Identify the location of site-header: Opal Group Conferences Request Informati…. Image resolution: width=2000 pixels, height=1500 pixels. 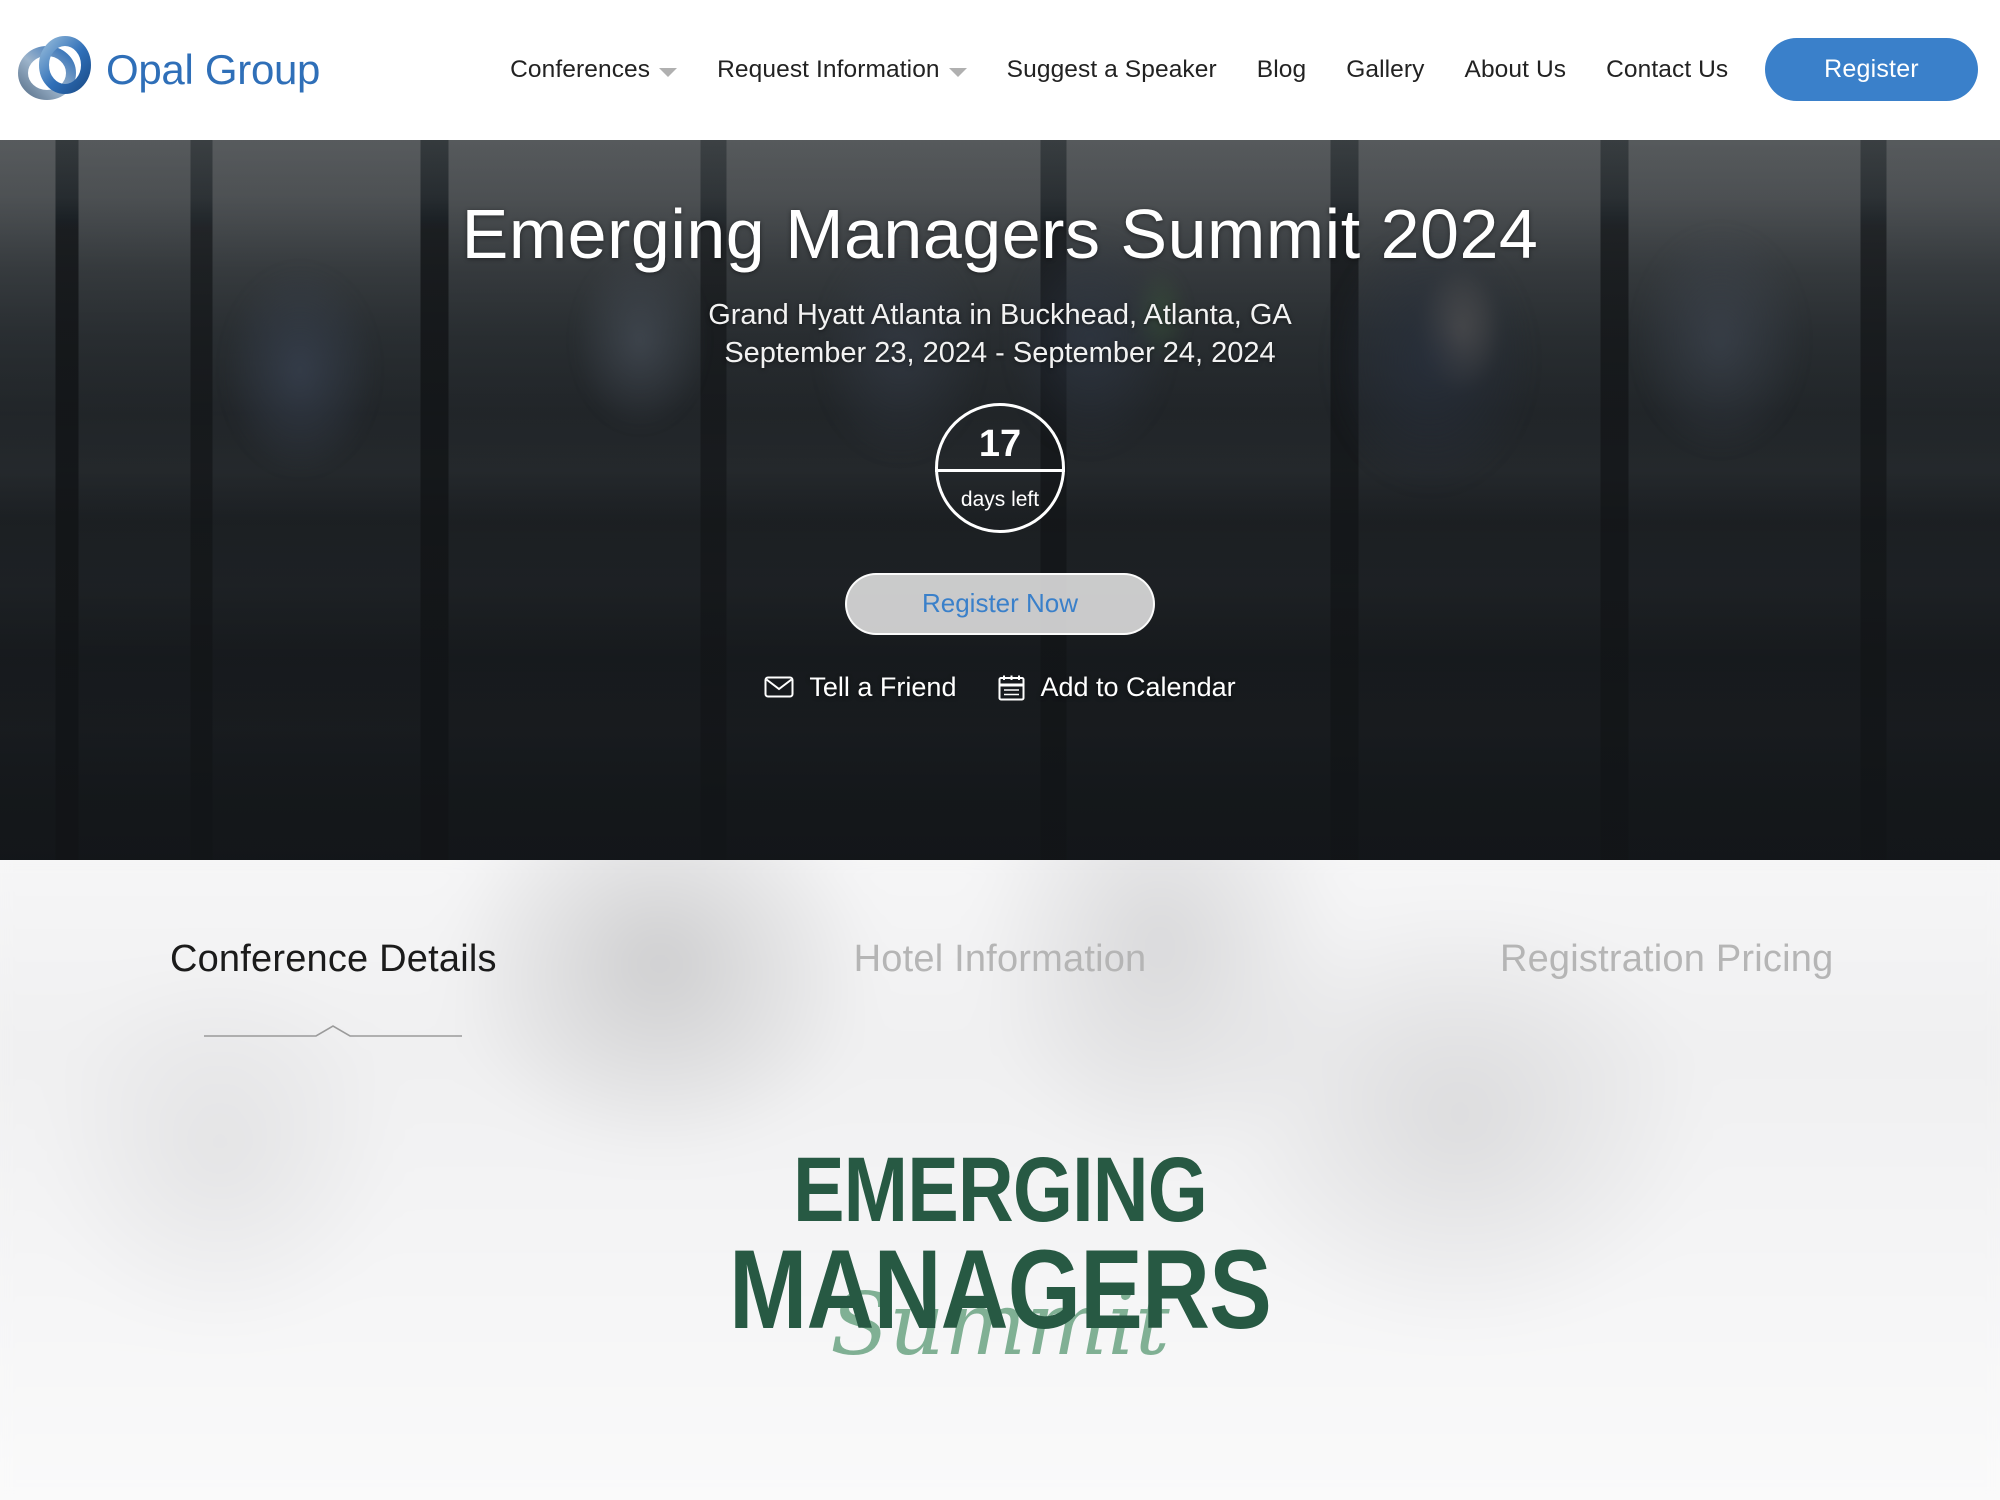
(1000, 70).